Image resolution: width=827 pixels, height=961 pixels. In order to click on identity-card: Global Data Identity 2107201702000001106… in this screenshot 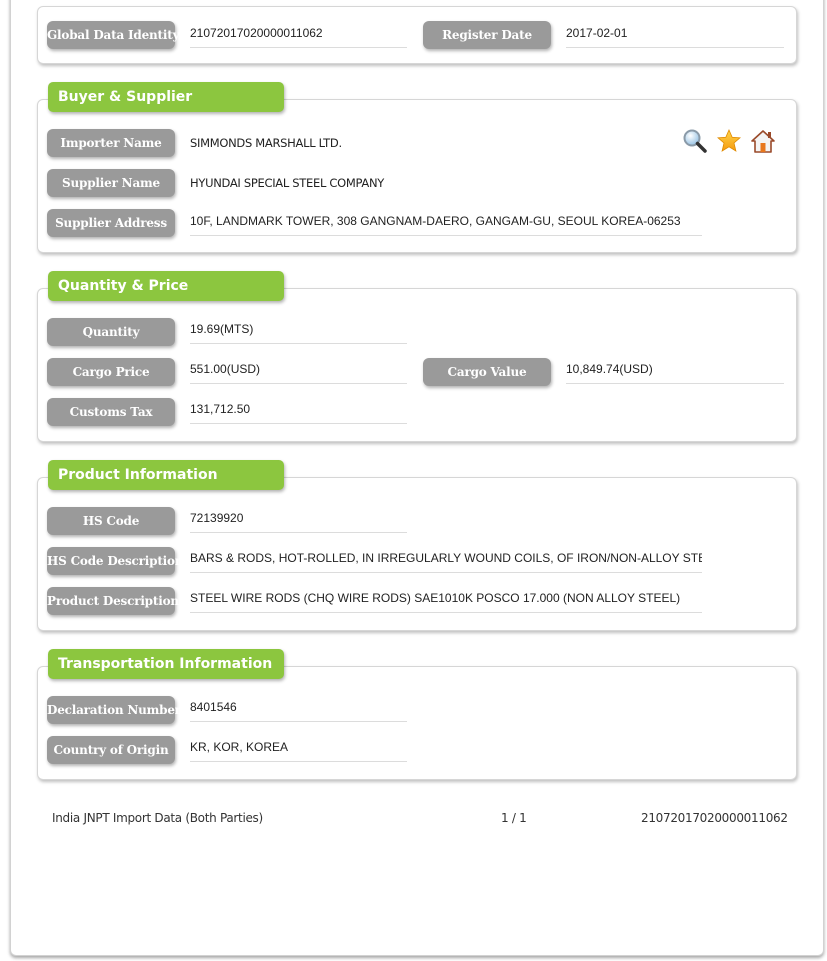, I will do `click(417, 35)`.